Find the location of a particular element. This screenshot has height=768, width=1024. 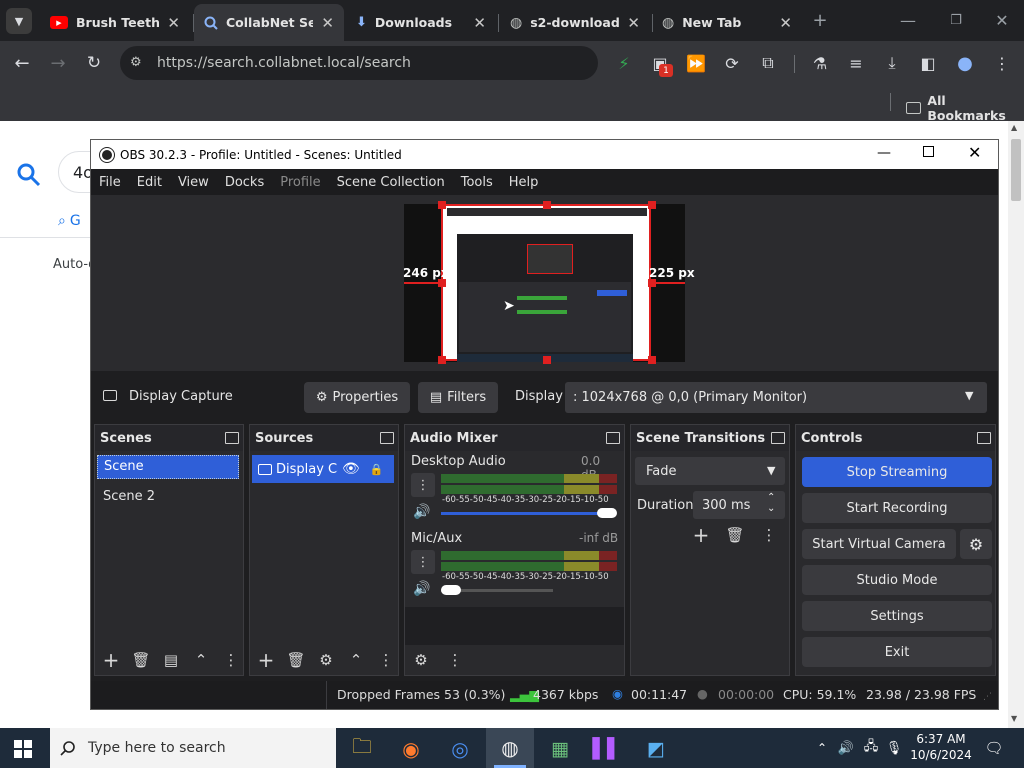

remove-transition-icon: 🗑 is located at coordinates (735, 535).